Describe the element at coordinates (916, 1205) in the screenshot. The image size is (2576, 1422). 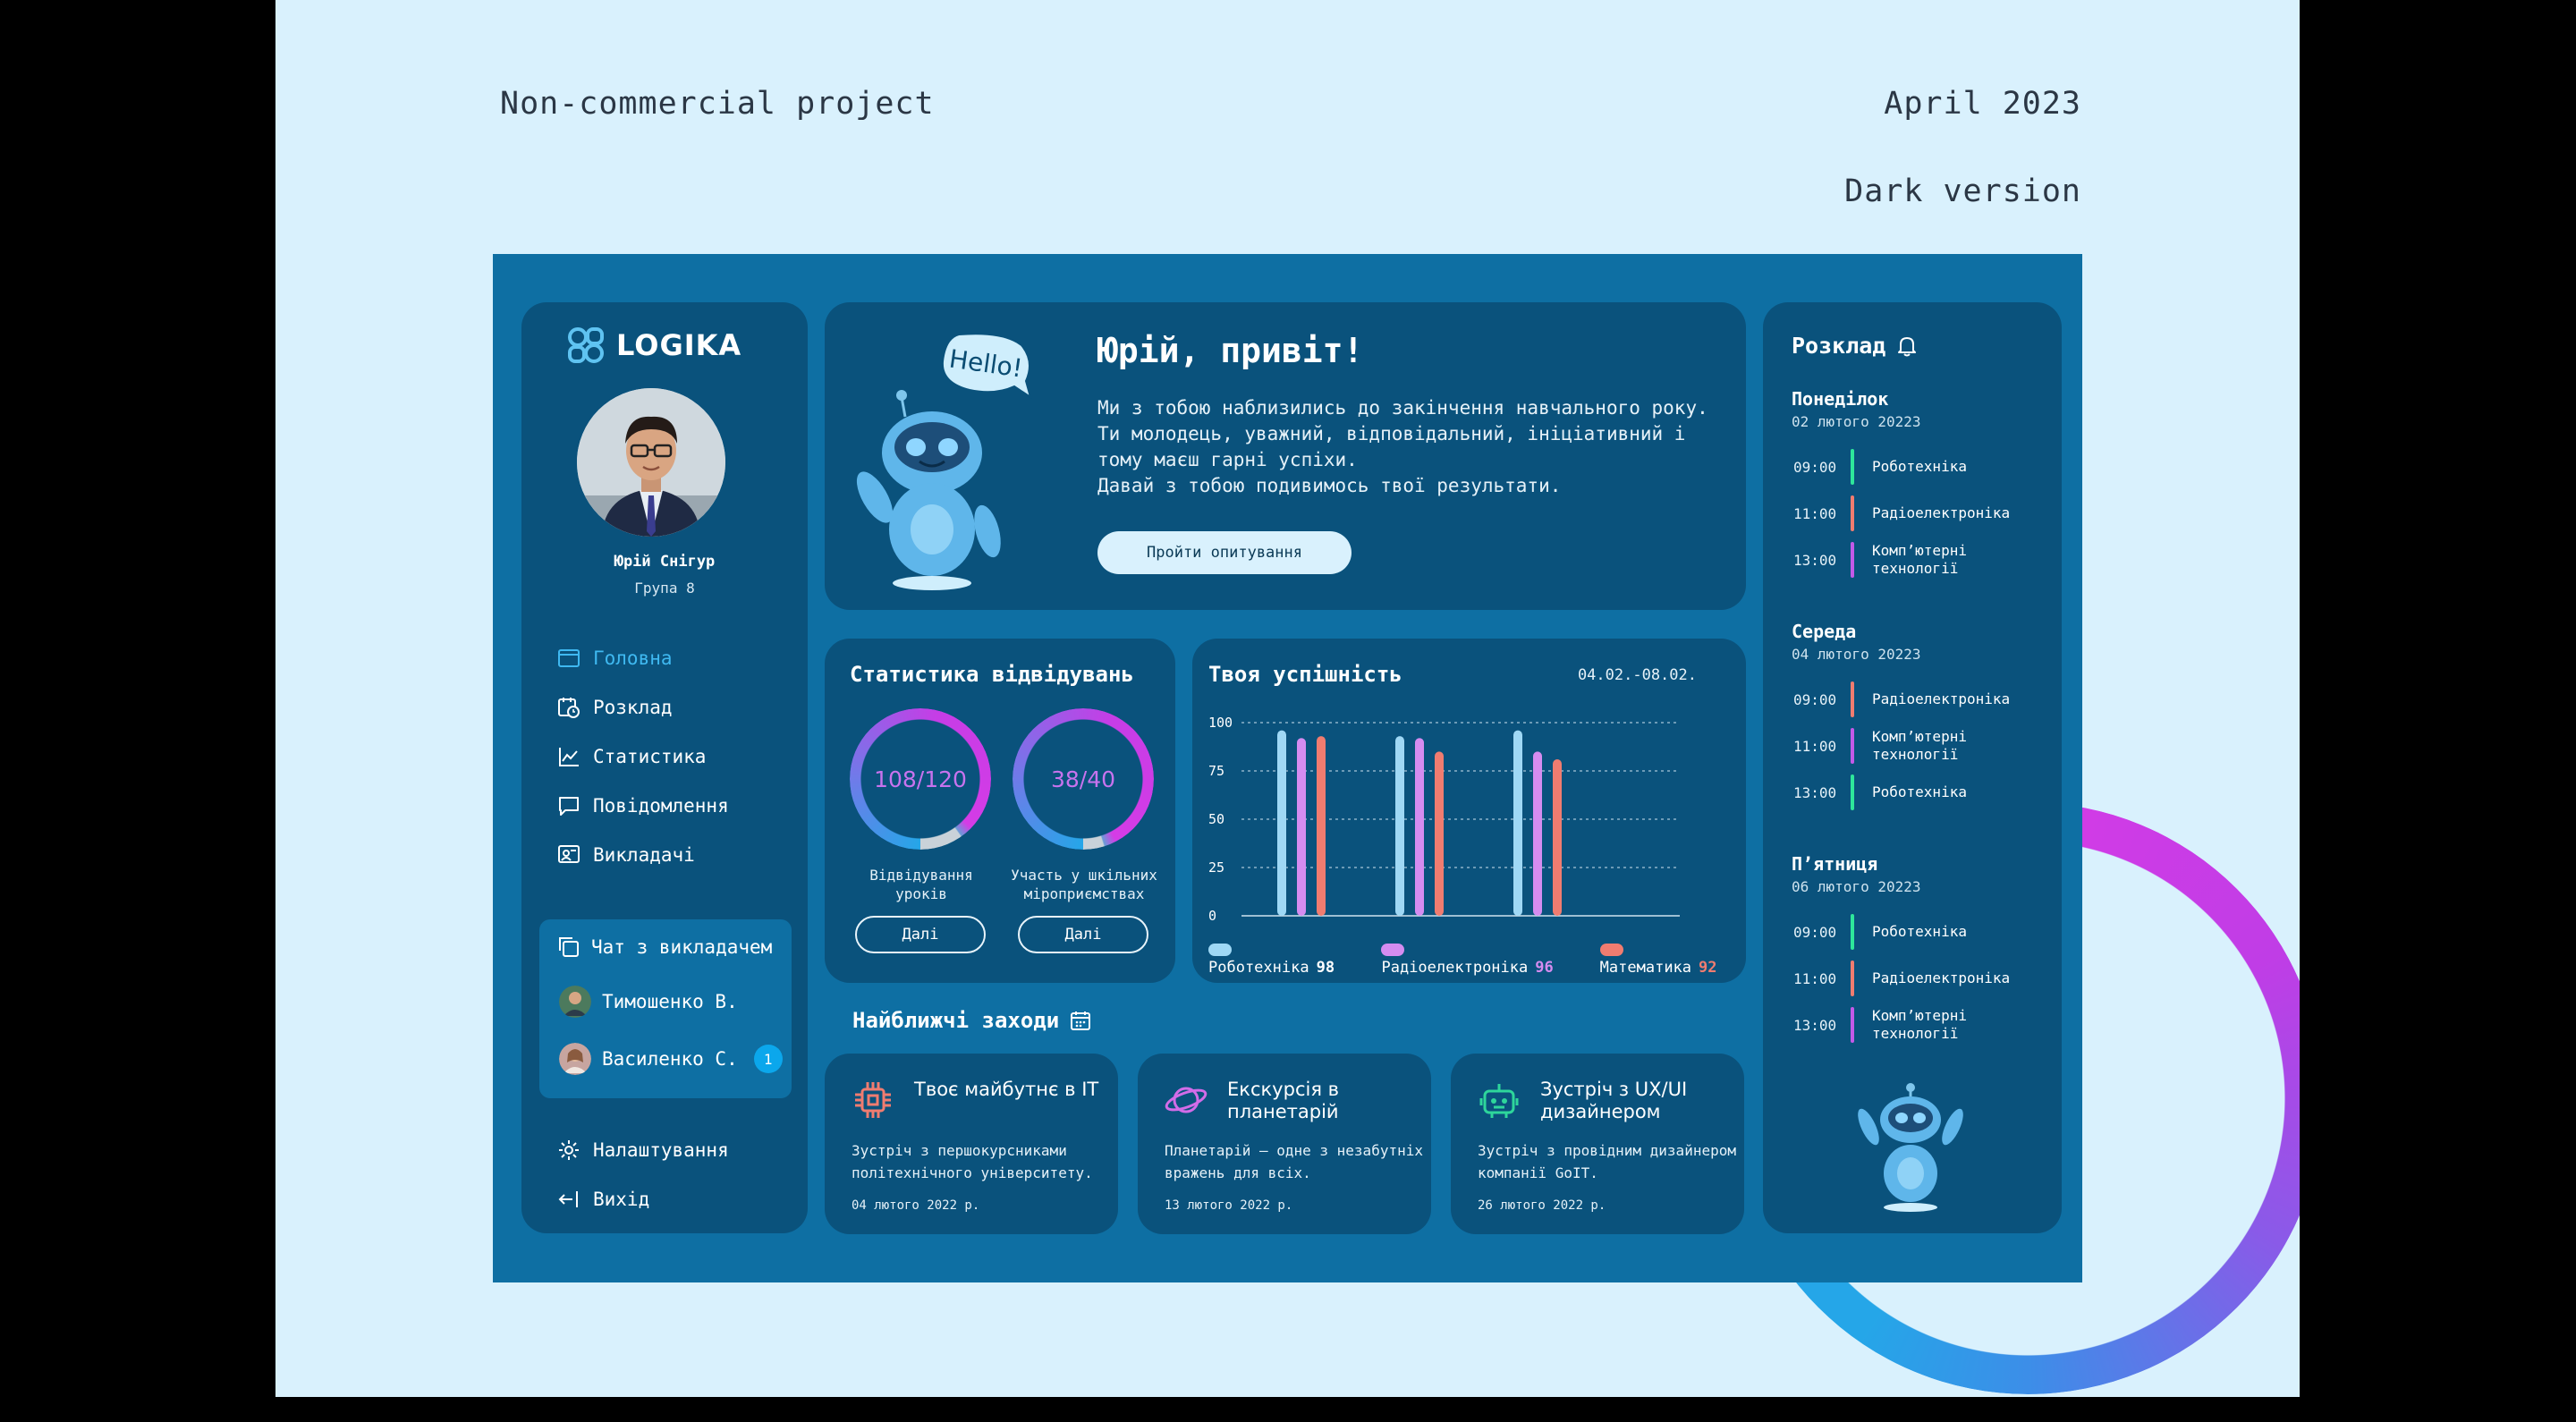
I see `event-date: 04 лютого 2022 р.` at that location.